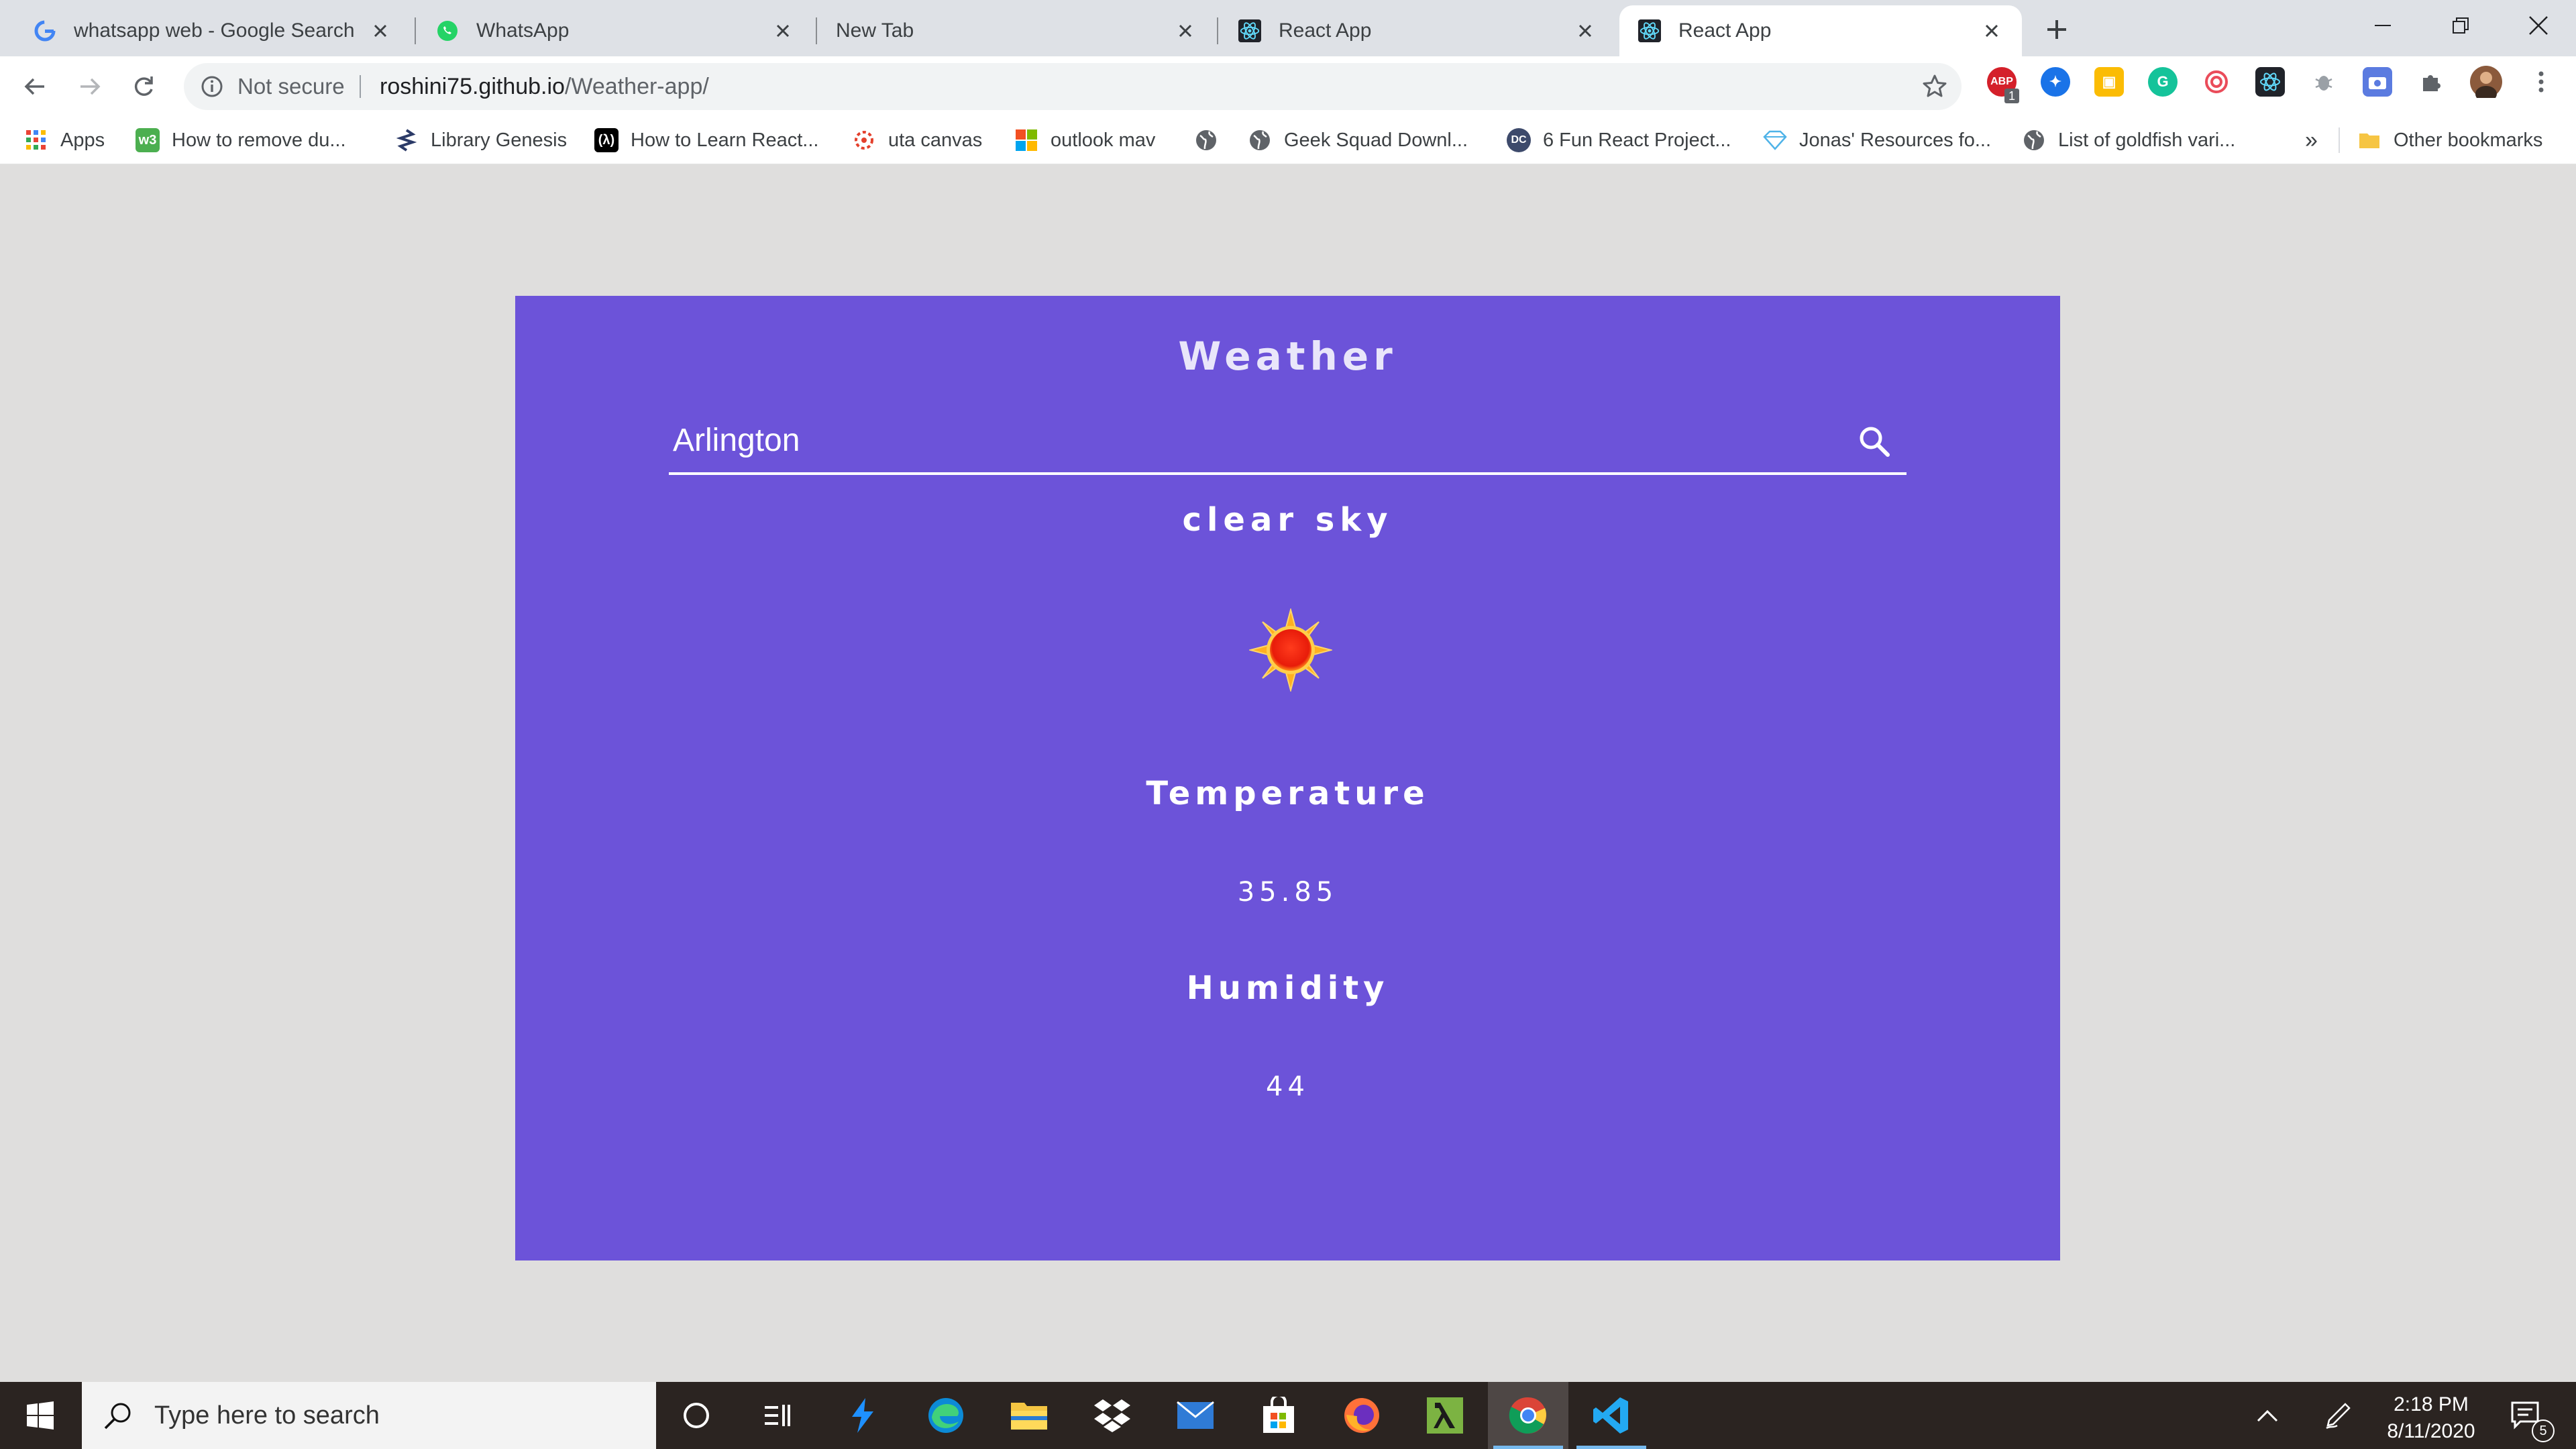 This screenshot has width=2576, height=1449. I want to click on back-button, so click(35, 86).